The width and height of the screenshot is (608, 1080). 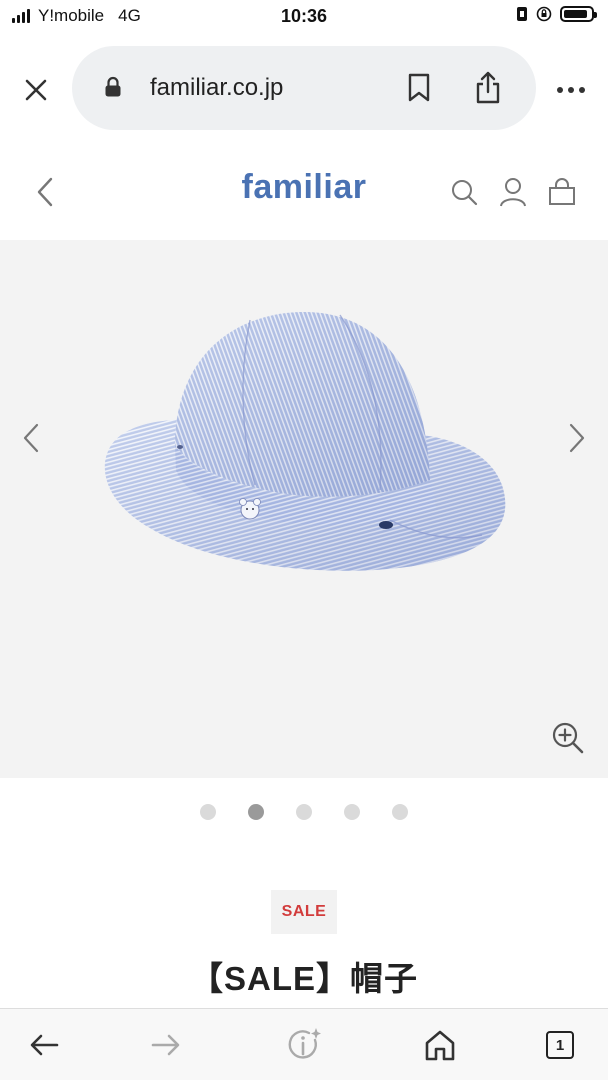 I want to click on tabs-icon: 1, so click(x=560, y=1045).